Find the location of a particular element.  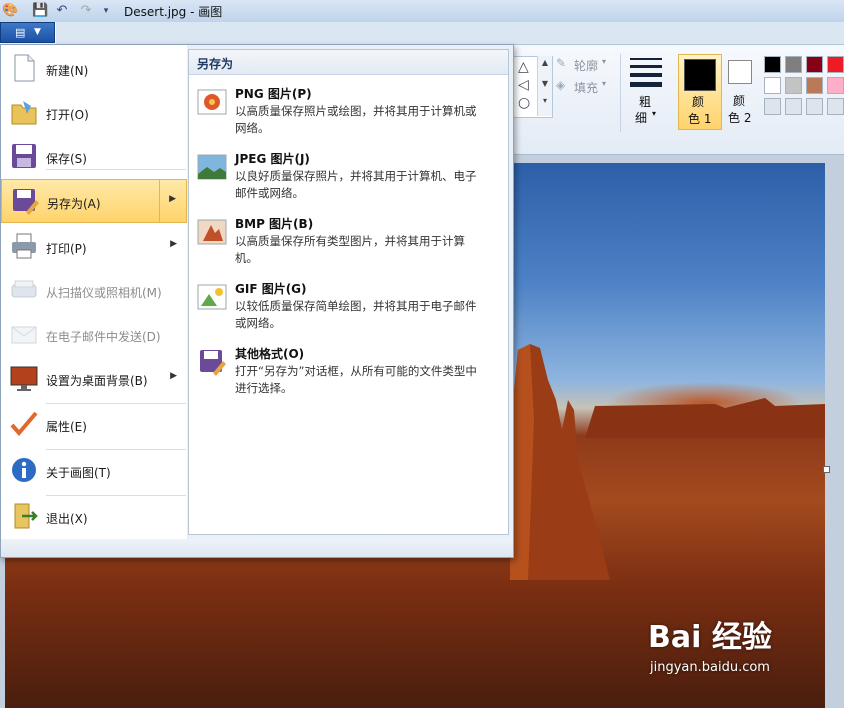

menu-item-label: 从扫描仪或照相机(M) is located at coordinates (104, 293).